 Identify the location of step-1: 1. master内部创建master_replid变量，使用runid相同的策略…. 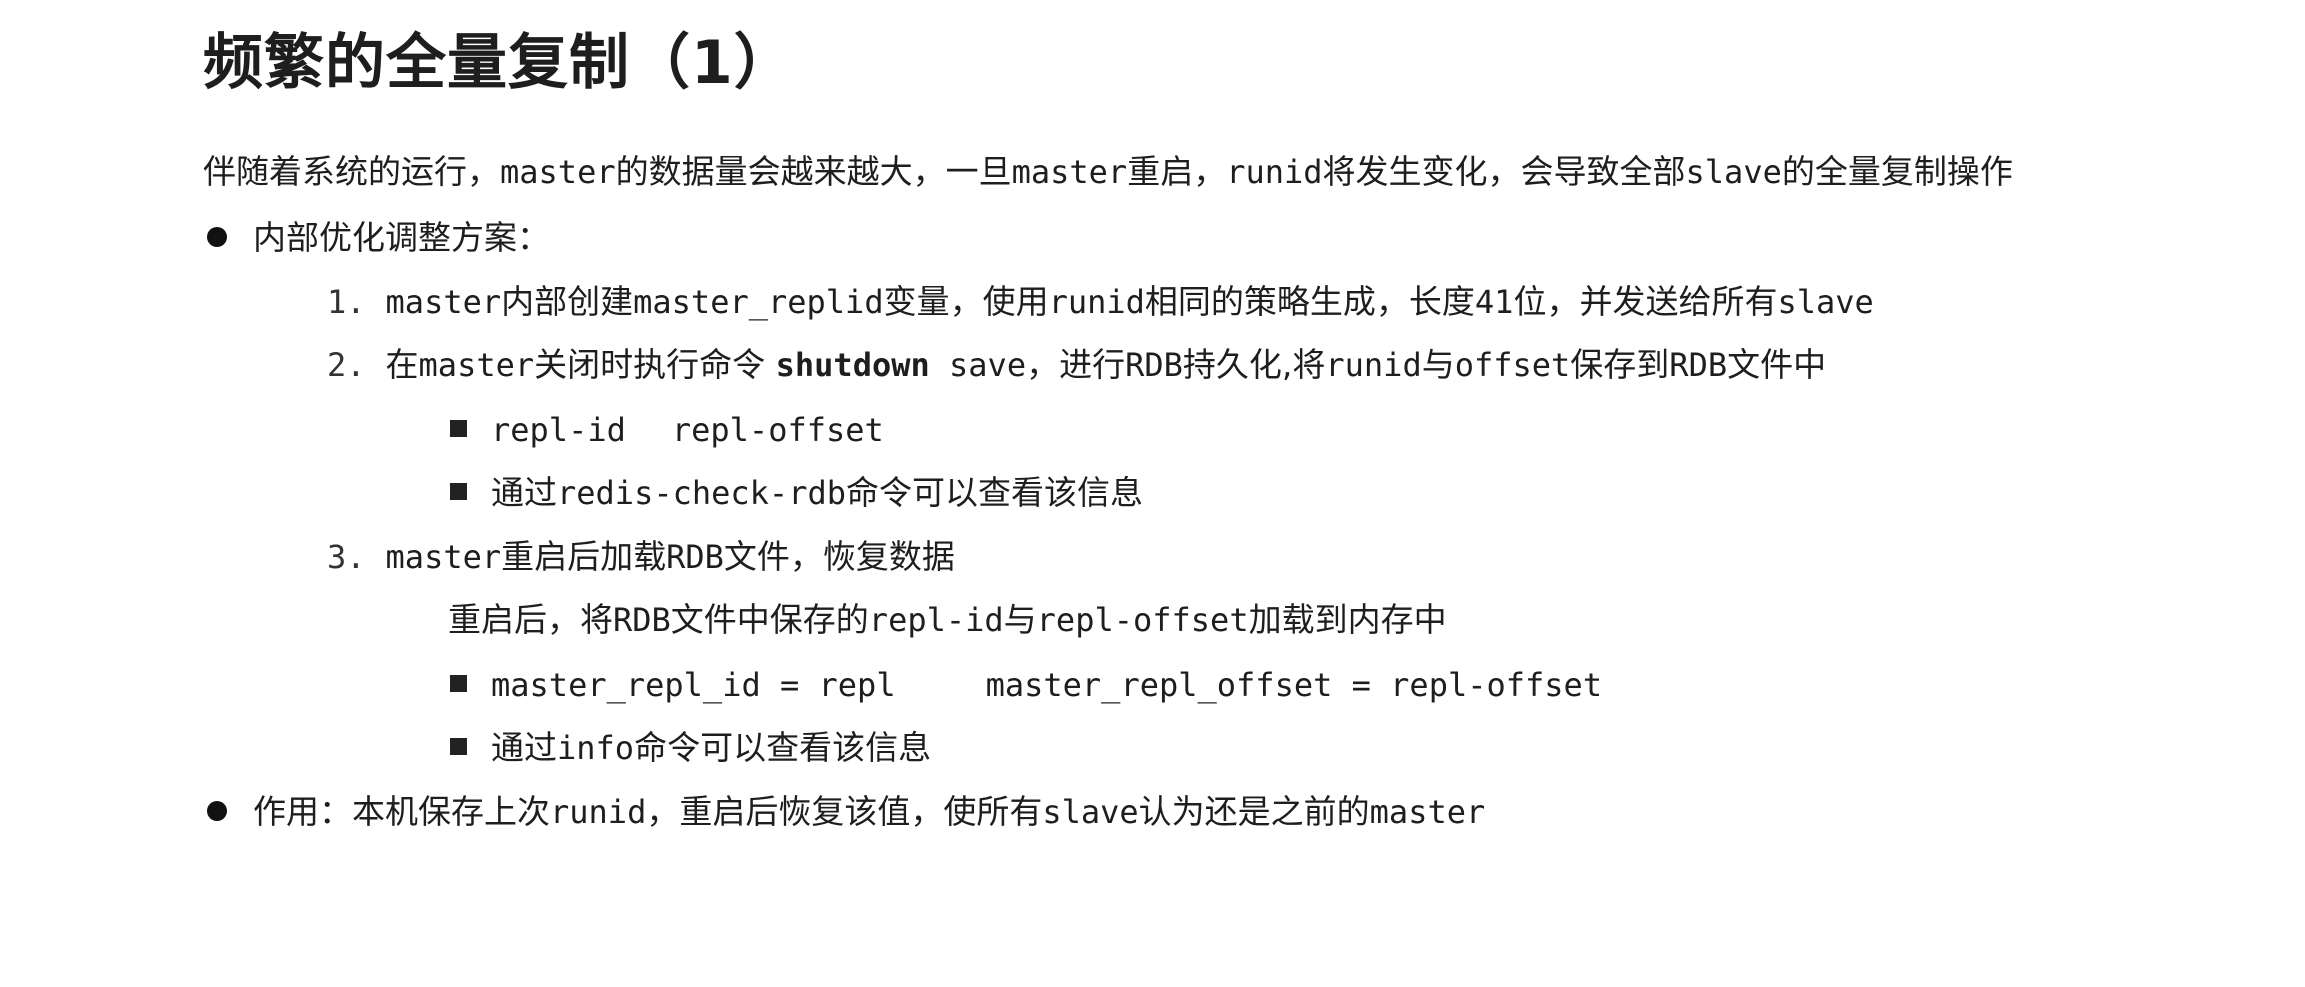
(1100, 301).